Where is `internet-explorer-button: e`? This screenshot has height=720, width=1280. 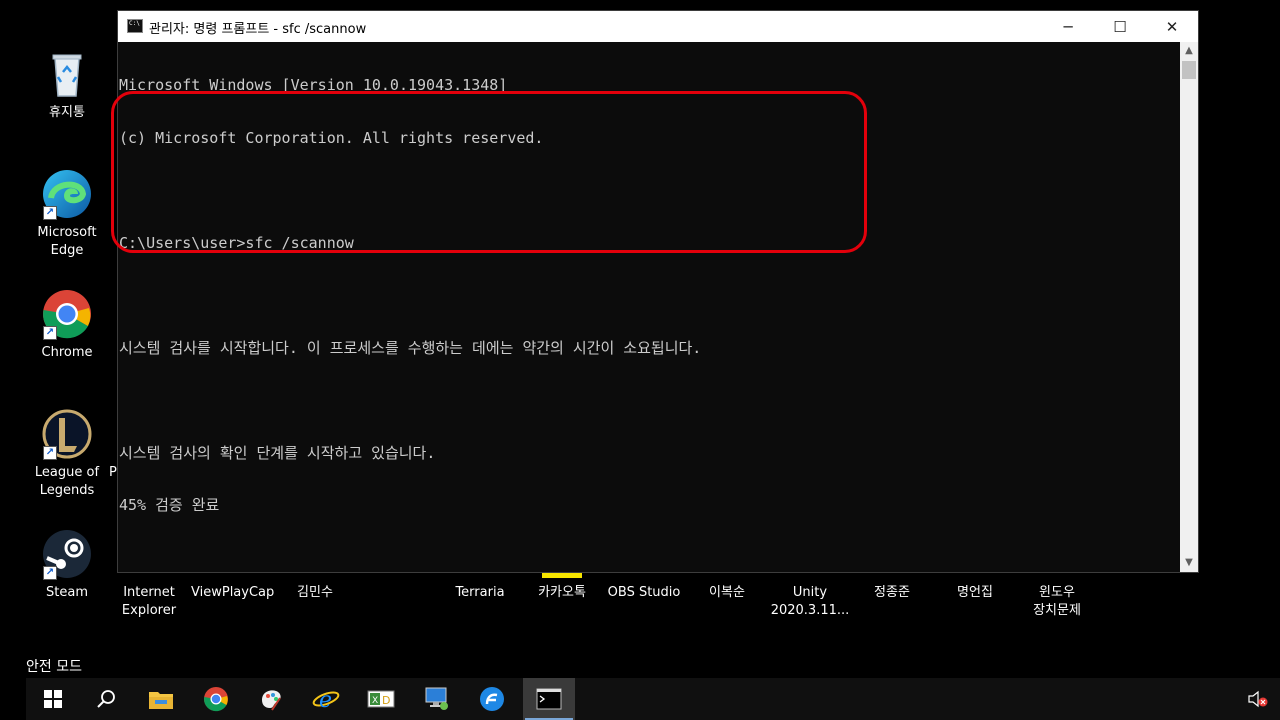 internet-explorer-button: e is located at coordinates (326, 699).